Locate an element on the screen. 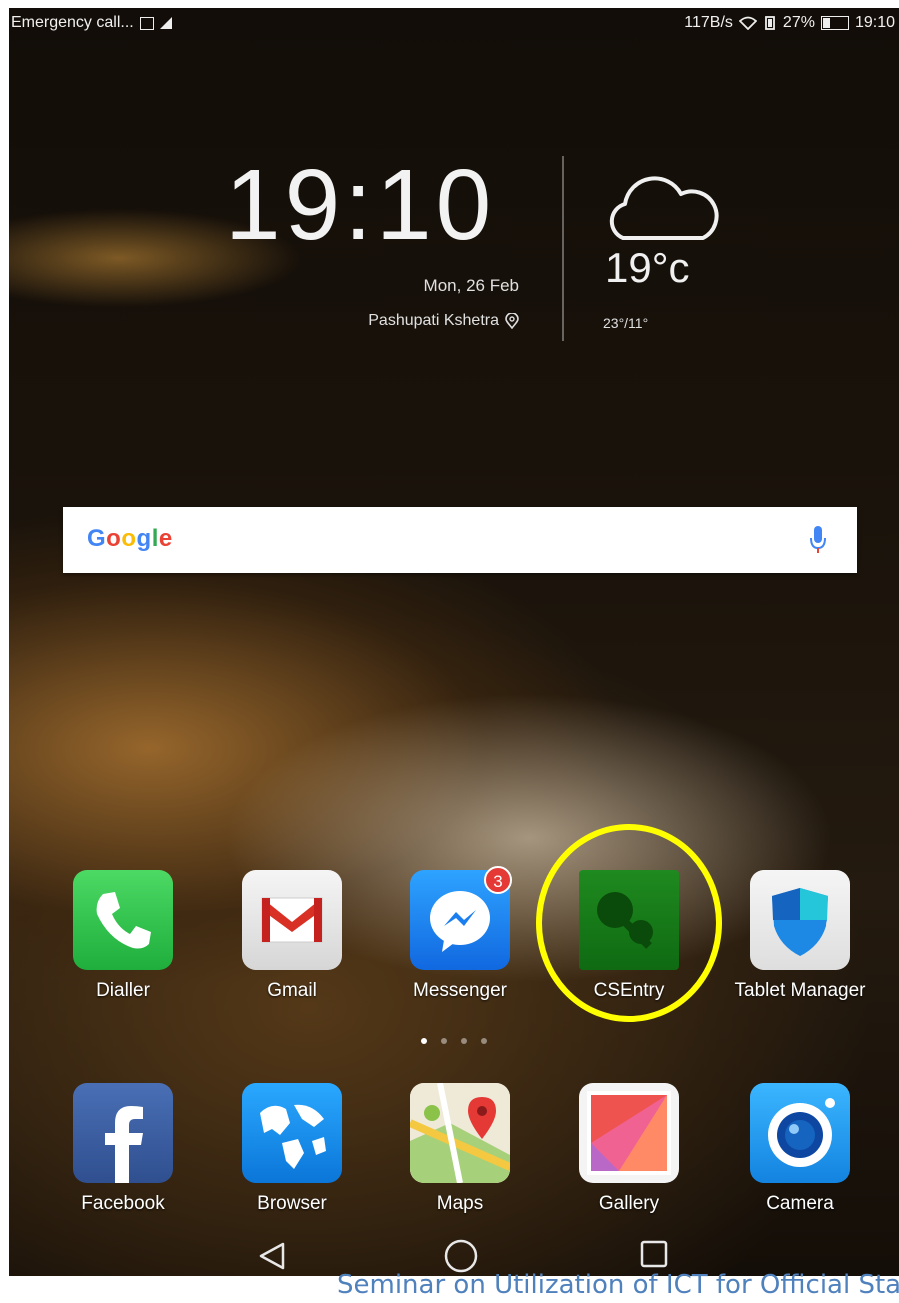  signal-icon is located at coordinates (165, 23).